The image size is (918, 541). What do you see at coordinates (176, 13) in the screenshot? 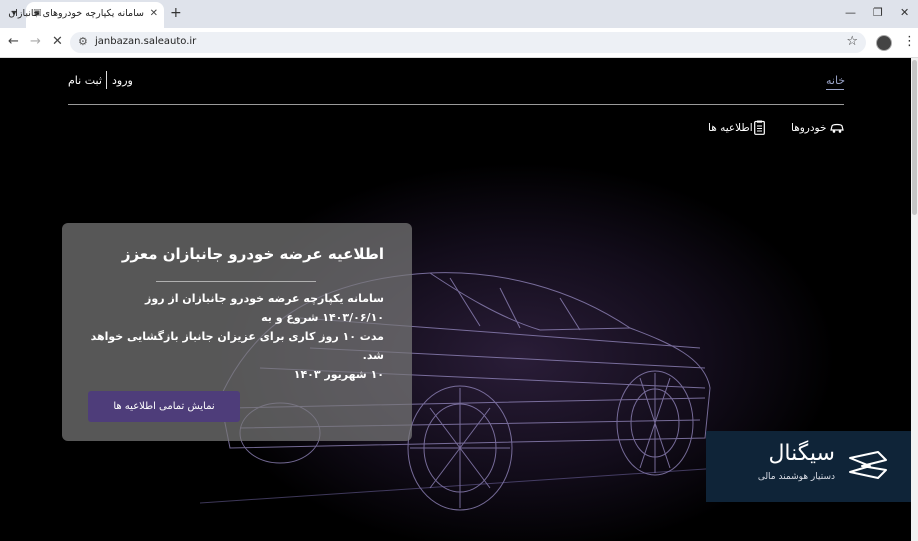
I see `new-tab-button: +` at bounding box center [176, 13].